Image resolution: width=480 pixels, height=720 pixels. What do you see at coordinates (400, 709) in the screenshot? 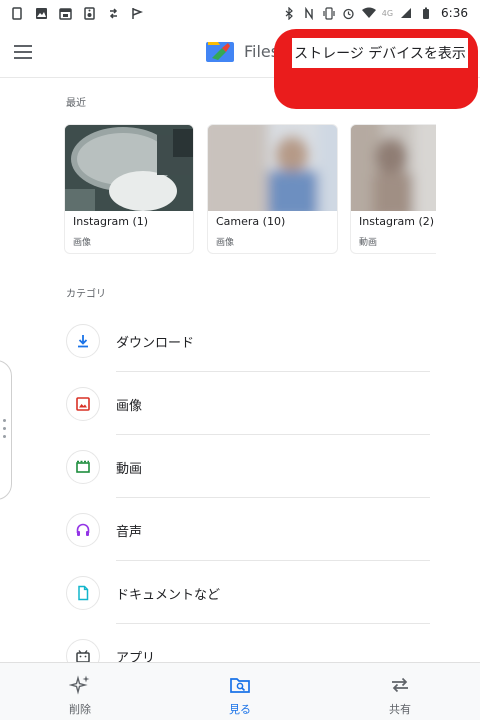
I see `nav-label: 共有` at bounding box center [400, 709].